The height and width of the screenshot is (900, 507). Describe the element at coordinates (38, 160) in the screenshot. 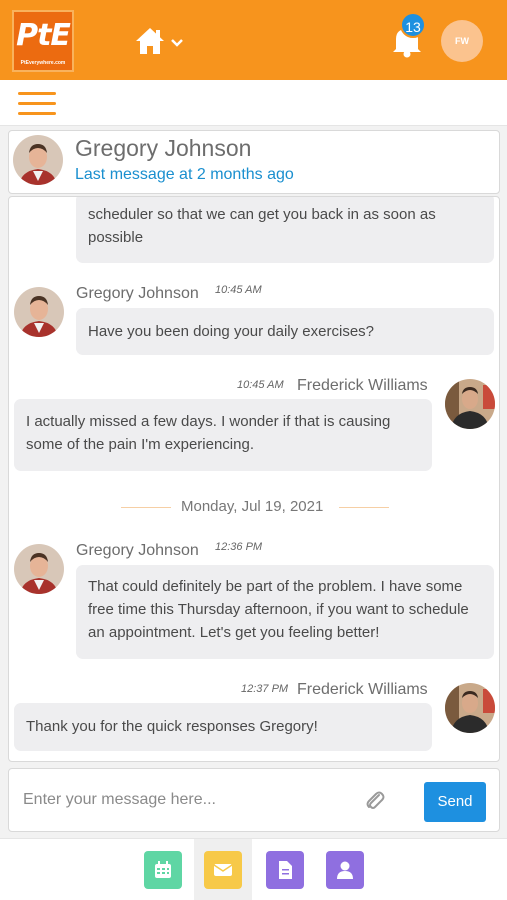

I see `contact-avatar` at that location.